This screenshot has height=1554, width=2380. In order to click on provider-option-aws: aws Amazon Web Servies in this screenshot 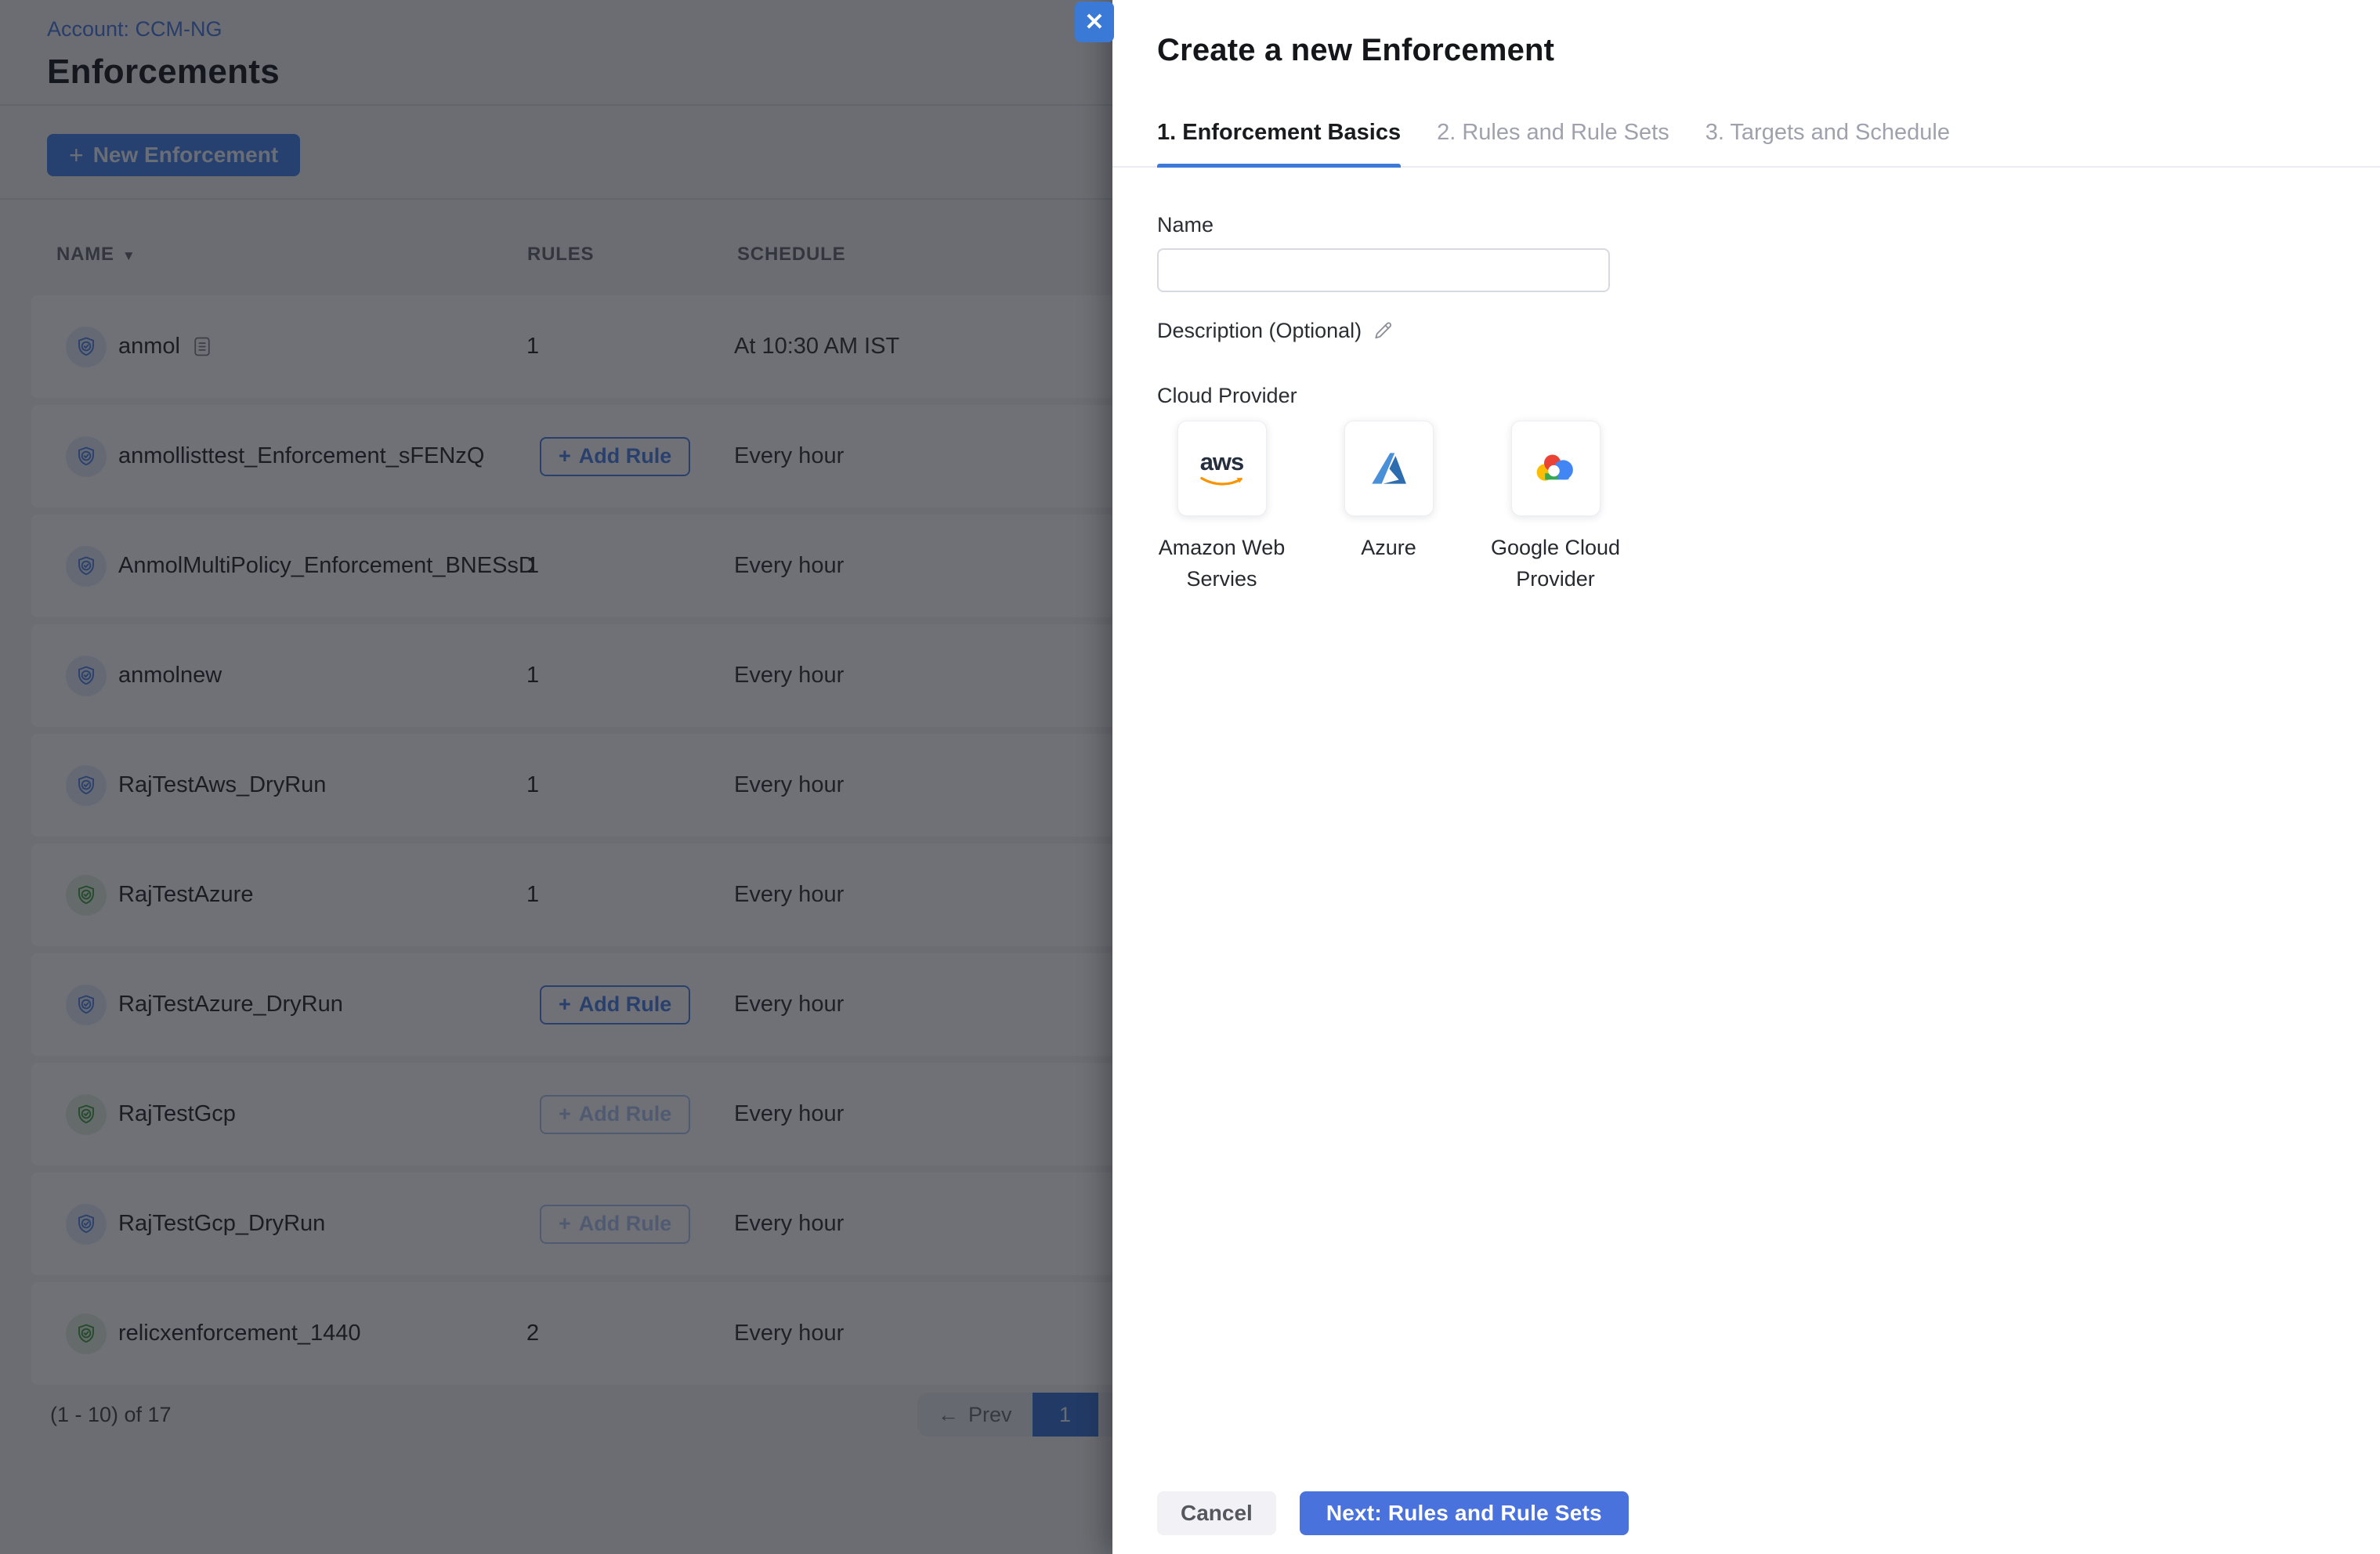, I will do `click(1221, 508)`.